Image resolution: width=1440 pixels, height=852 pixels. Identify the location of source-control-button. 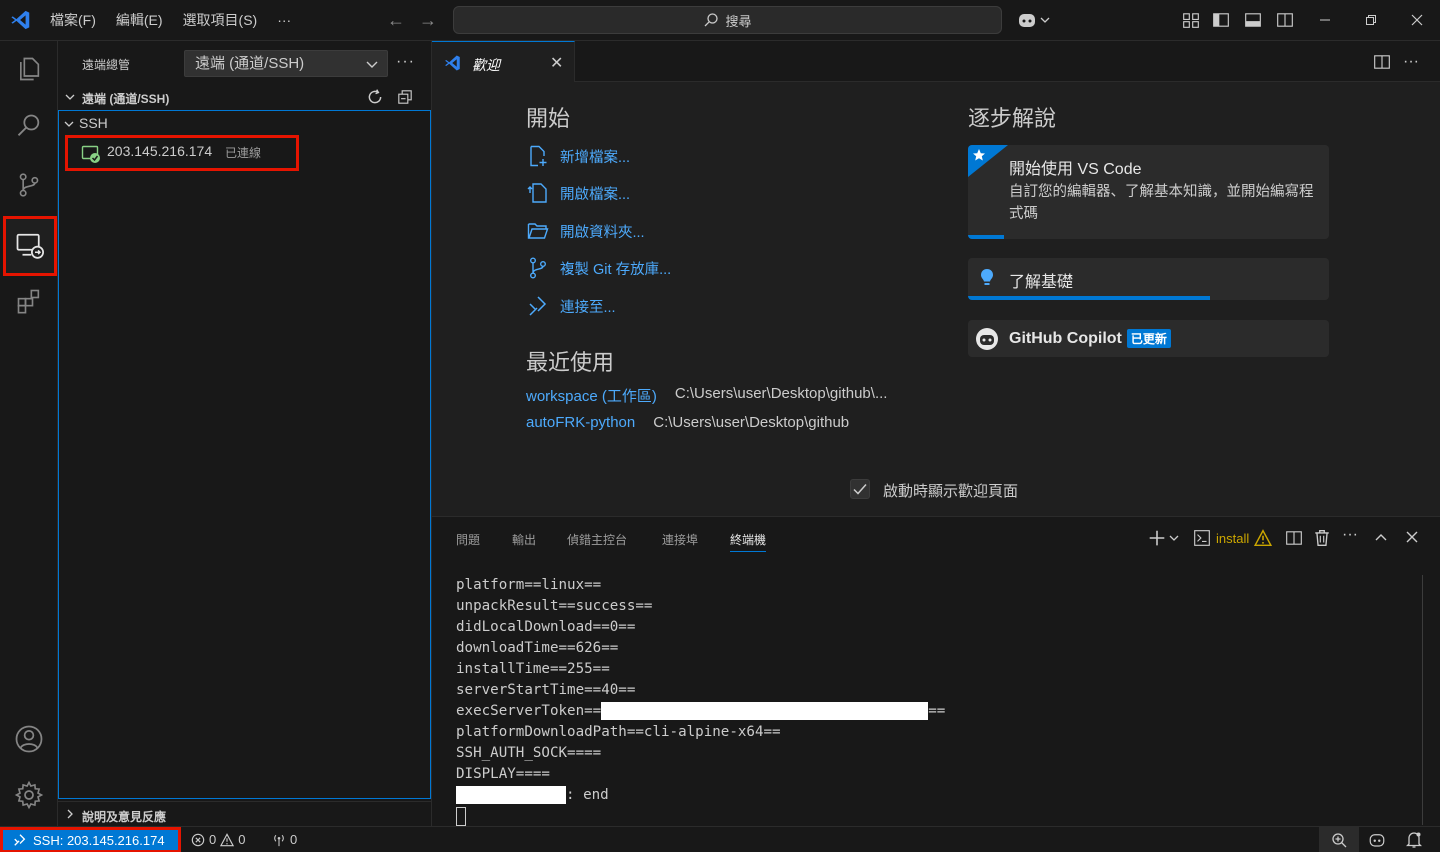
(29, 185).